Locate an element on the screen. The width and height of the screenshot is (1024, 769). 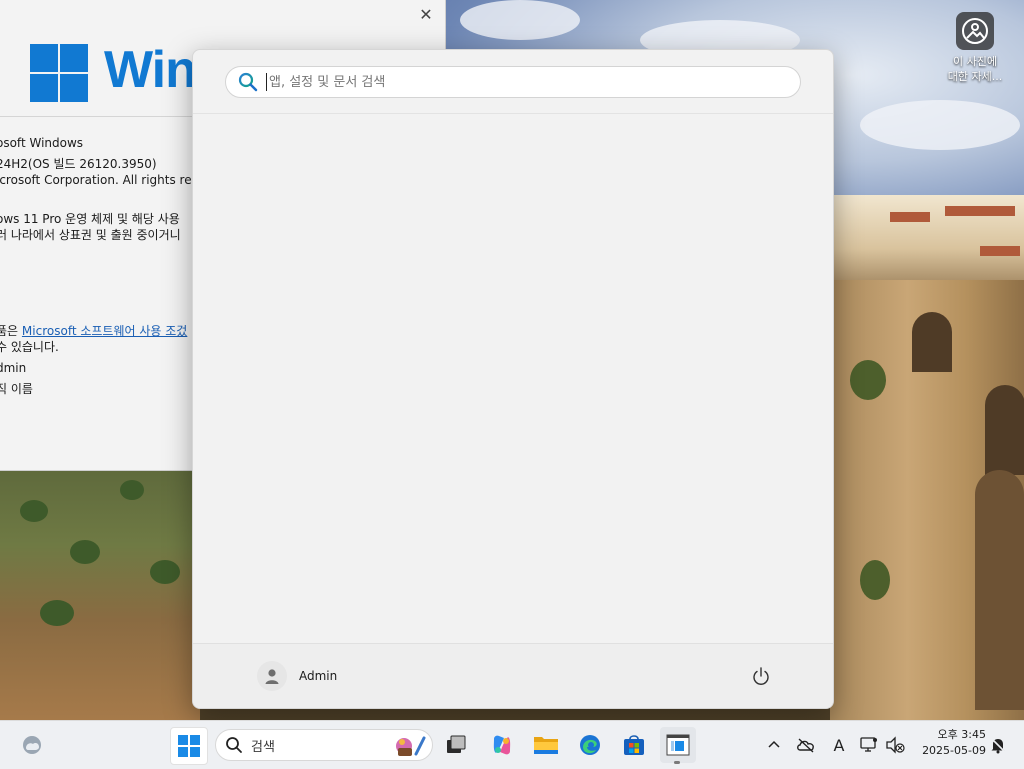
copilot-icon is located at coordinates (502, 745).